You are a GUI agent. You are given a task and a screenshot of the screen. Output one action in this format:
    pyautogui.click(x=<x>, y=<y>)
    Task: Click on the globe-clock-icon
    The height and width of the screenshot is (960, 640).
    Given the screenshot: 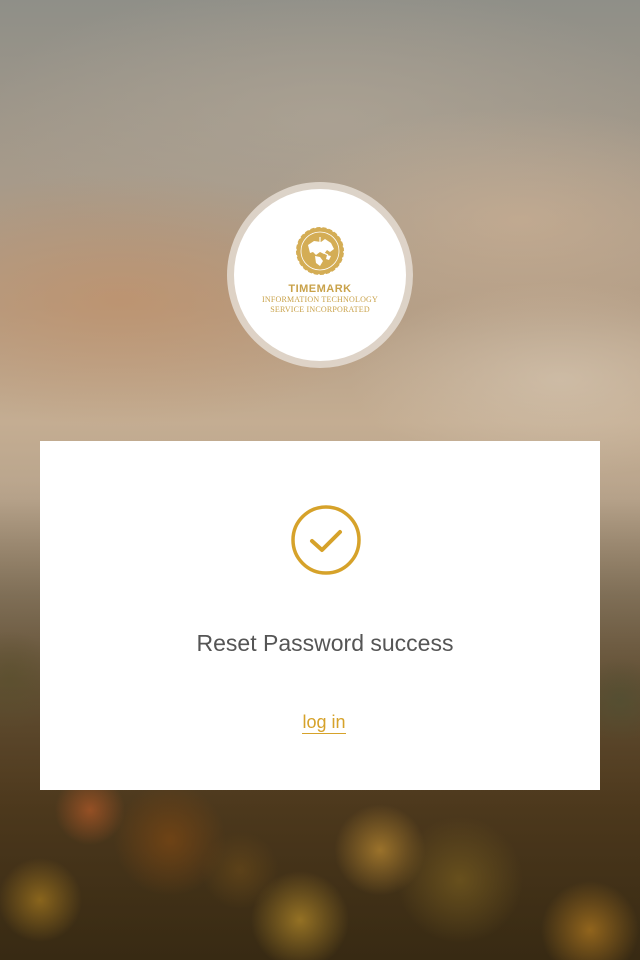 What is the action you would take?
    pyautogui.click(x=320, y=251)
    